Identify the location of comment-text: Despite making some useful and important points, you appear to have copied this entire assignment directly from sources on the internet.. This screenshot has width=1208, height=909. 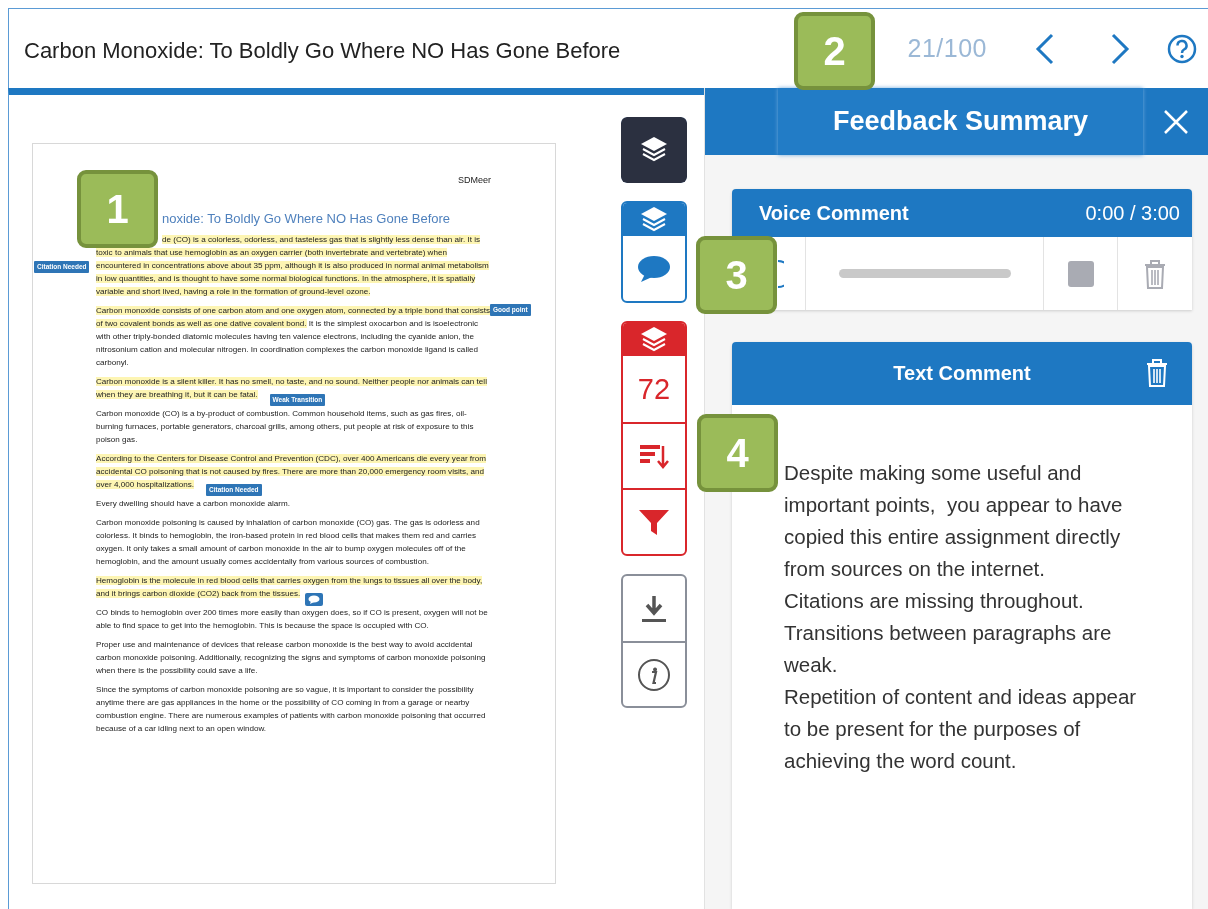
(954, 521).